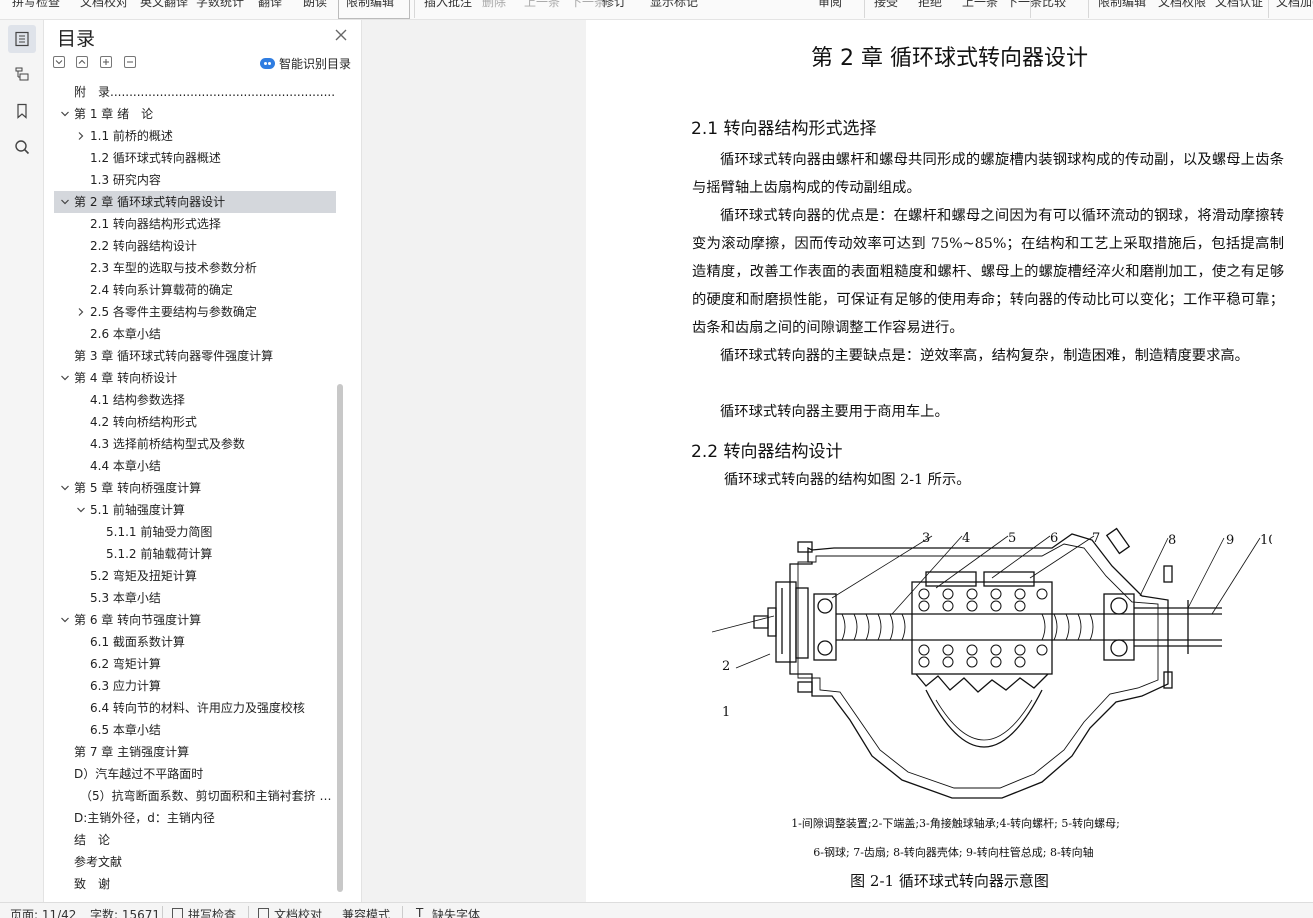 This screenshot has width=1313, height=918. What do you see at coordinates (164, 5) in the screenshot?
I see `toolbar-translate-en: 英文翻译` at bounding box center [164, 5].